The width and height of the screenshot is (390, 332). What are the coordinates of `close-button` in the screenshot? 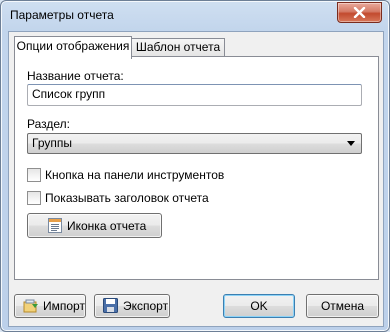 It's located at (359, 12).